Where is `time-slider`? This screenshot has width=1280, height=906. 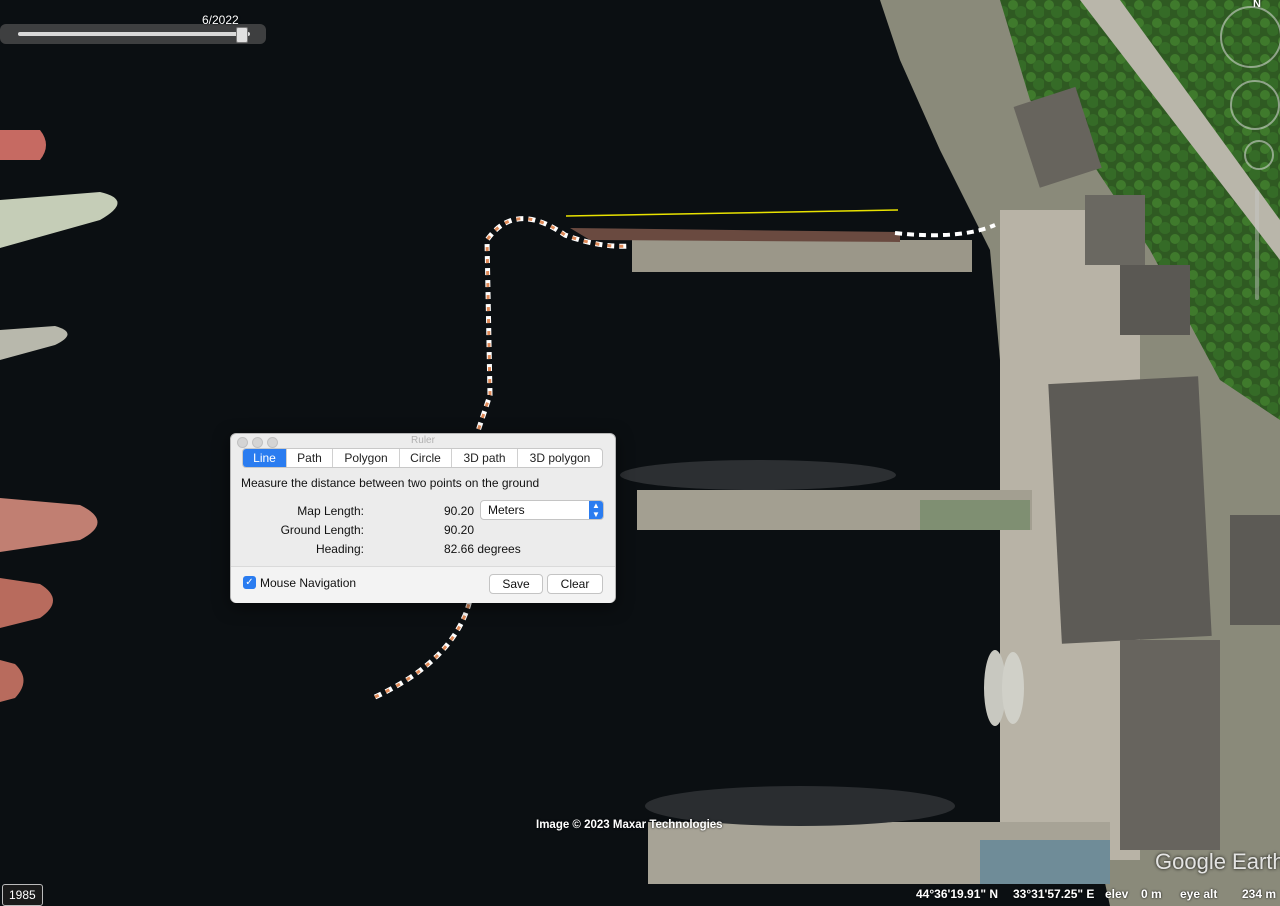 time-slider is located at coordinates (133, 34).